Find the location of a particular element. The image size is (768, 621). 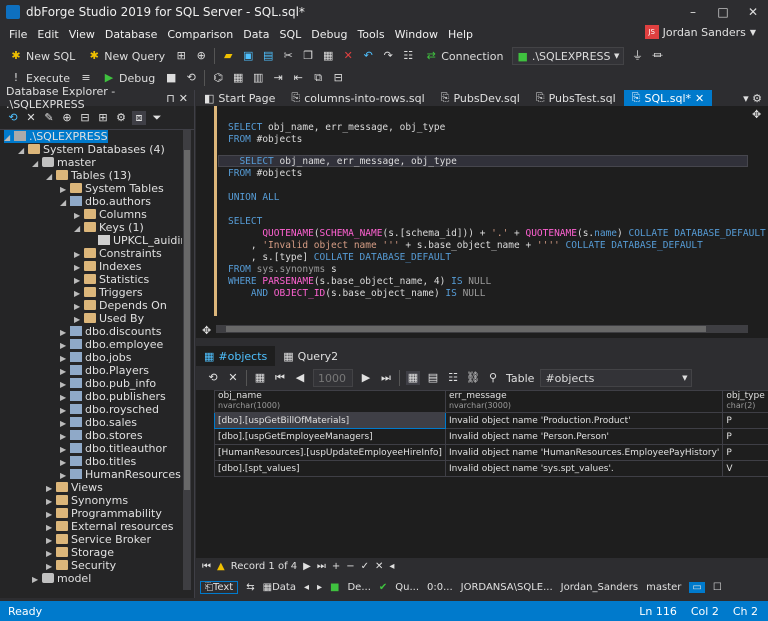

tree-item: ▶ Triggers is located at coordinates (108, 292).